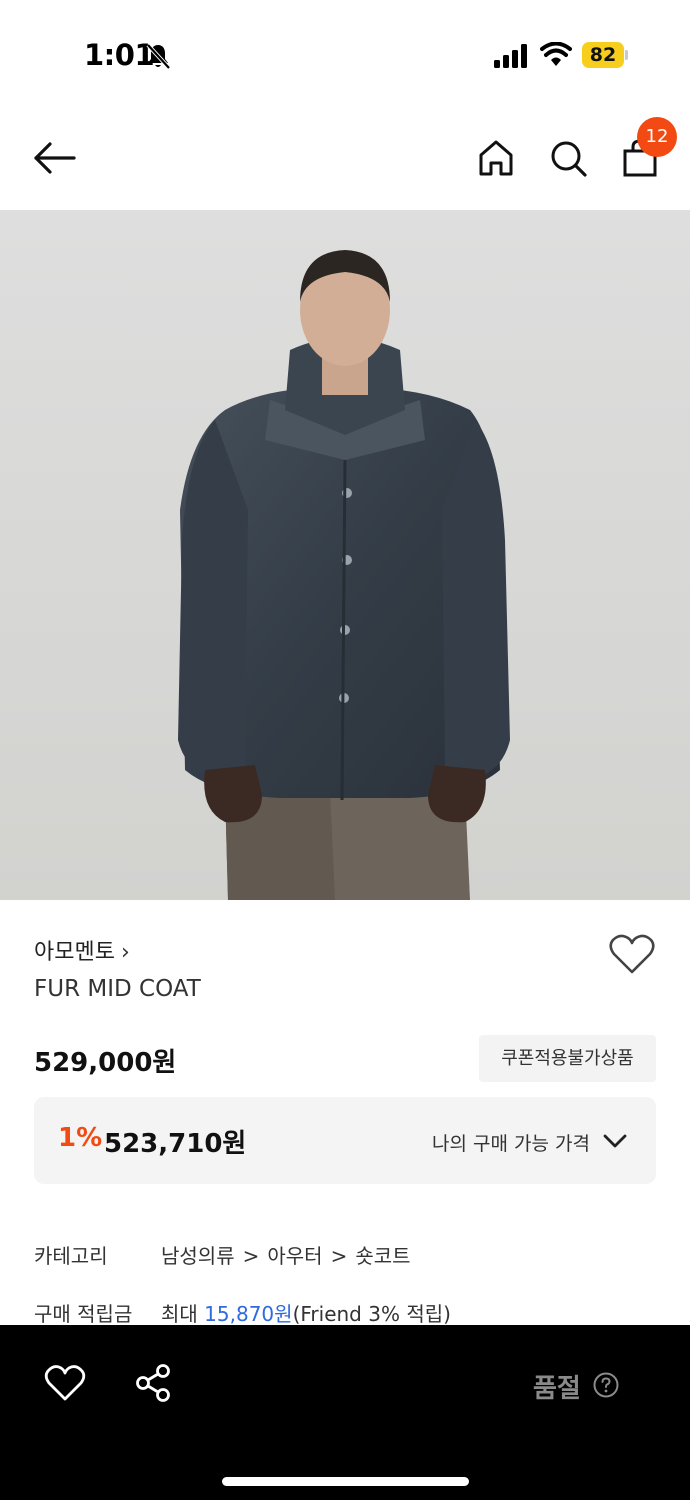  What do you see at coordinates (80, 1138) in the screenshot?
I see `discount-percent: 1%` at bounding box center [80, 1138].